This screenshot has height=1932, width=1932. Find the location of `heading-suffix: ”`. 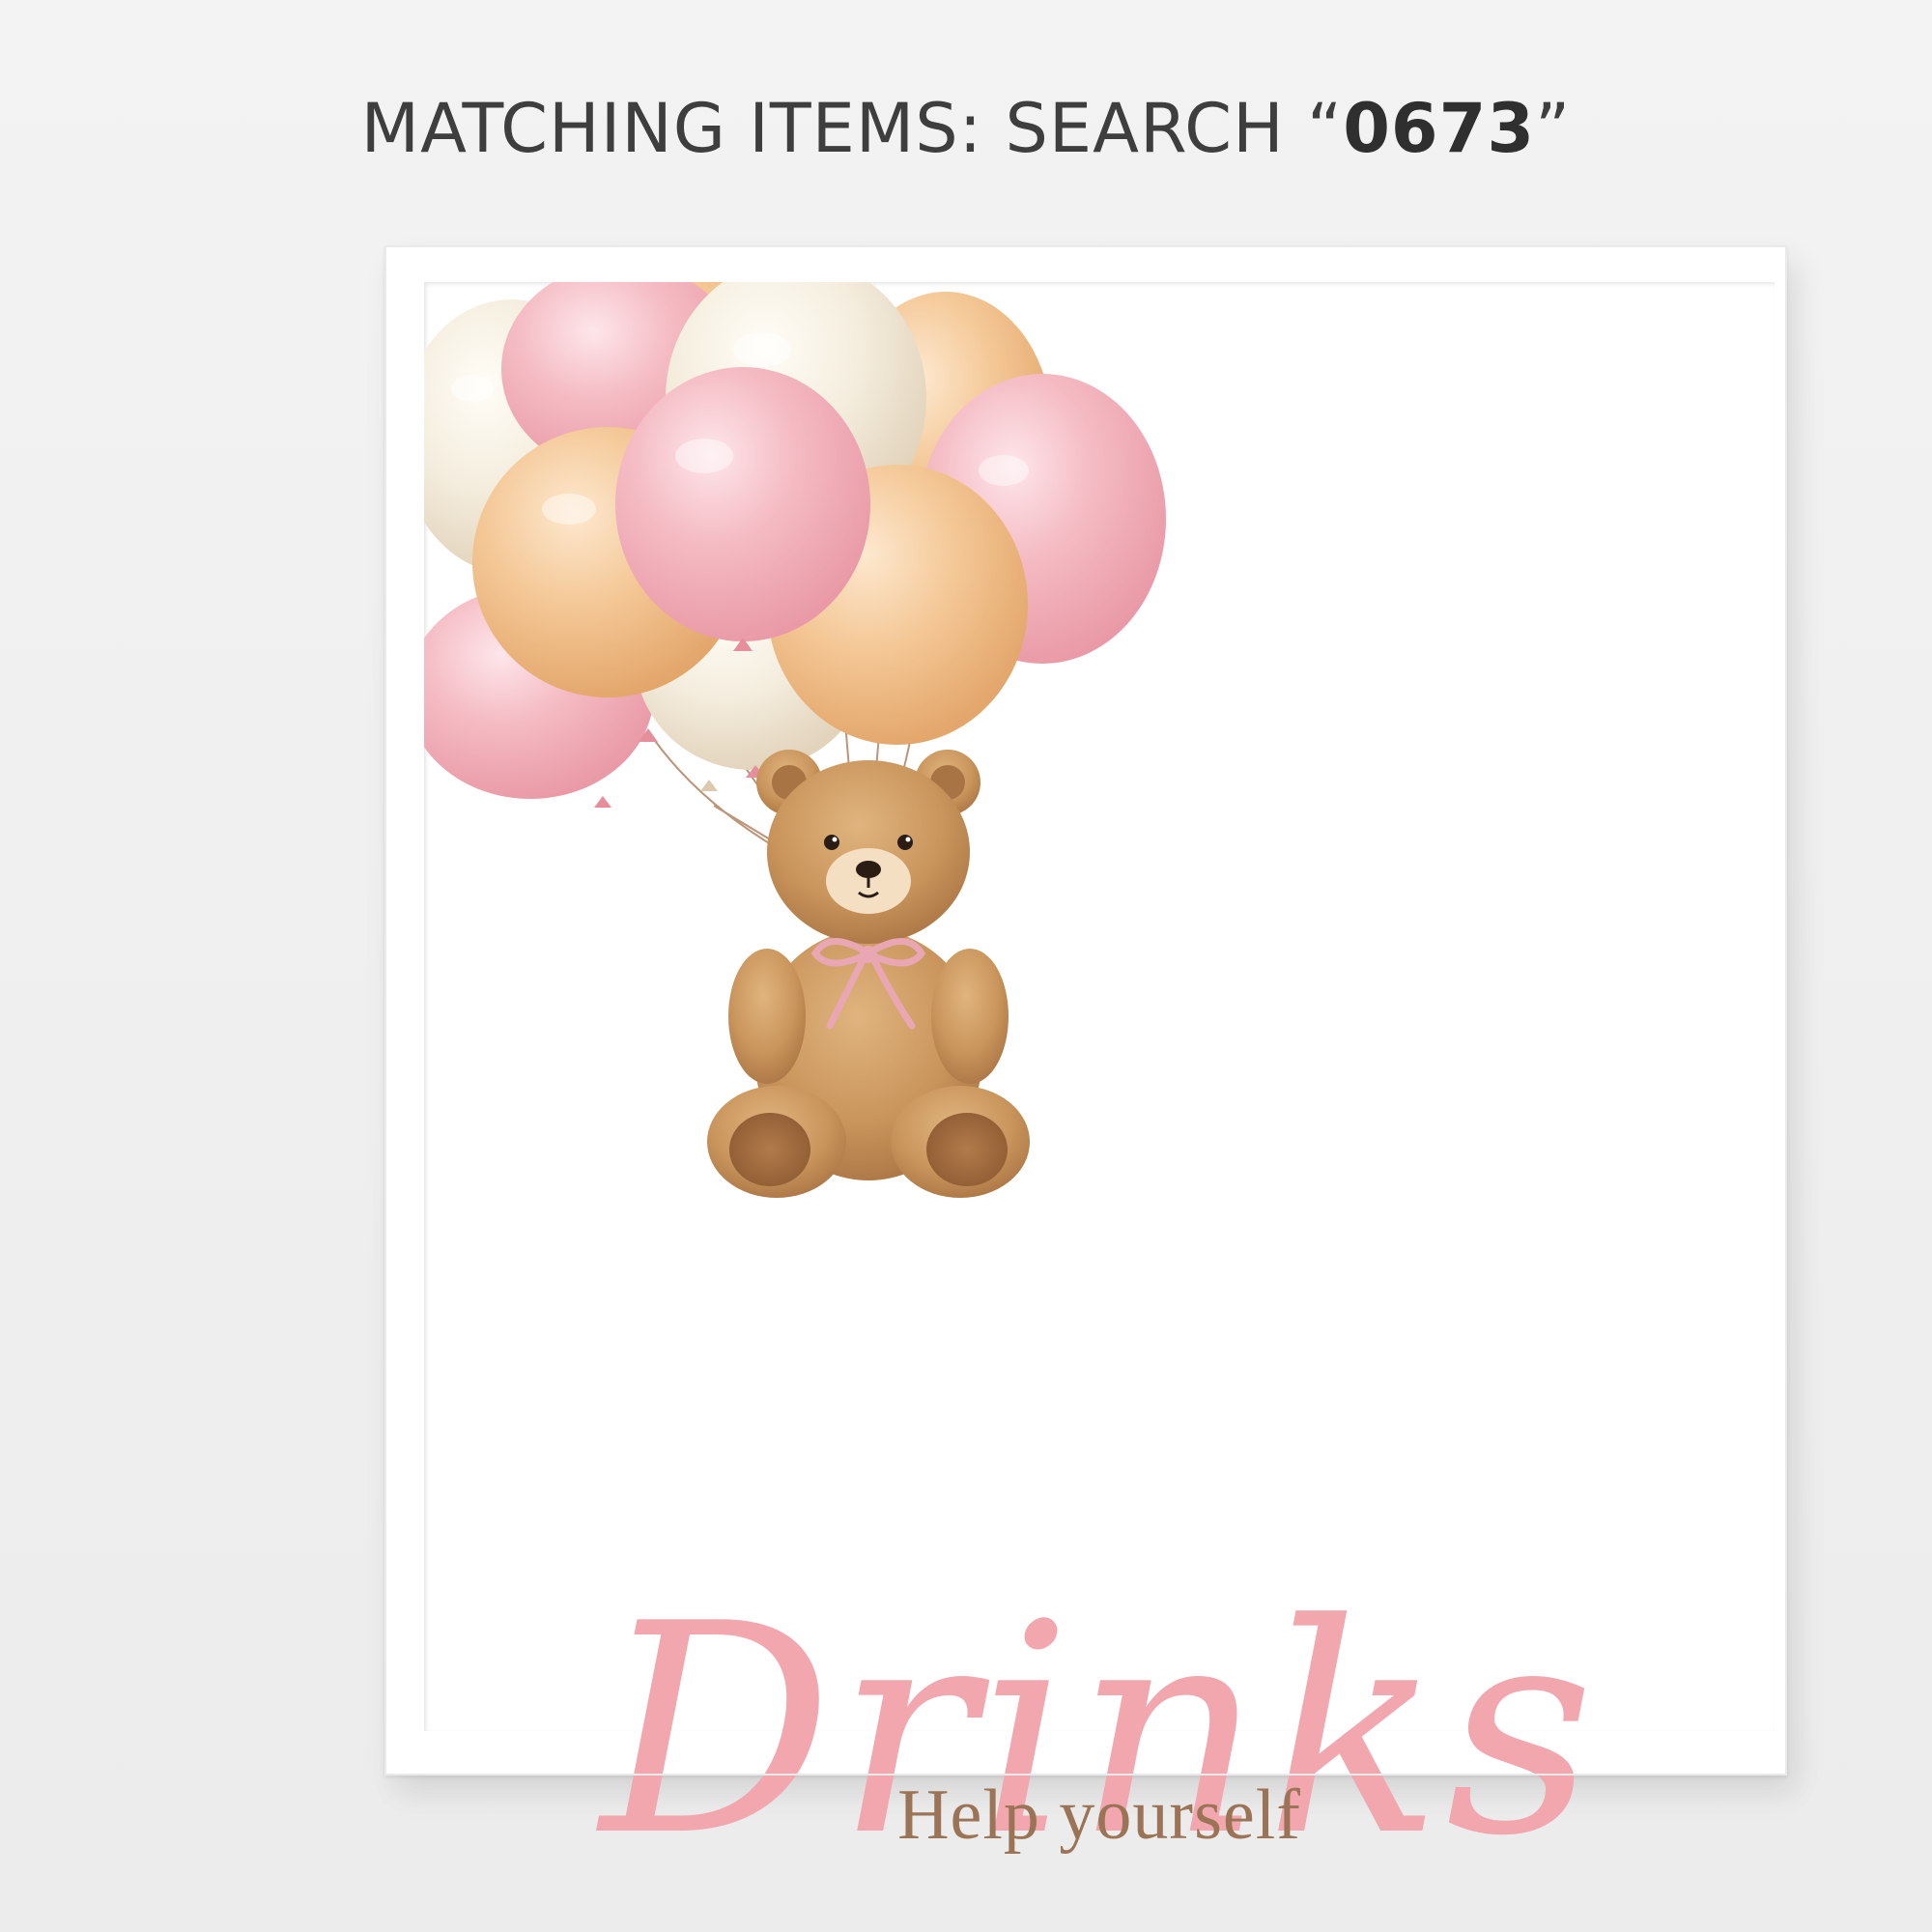

heading-suffix: ” is located at coordinates (1553, 128).